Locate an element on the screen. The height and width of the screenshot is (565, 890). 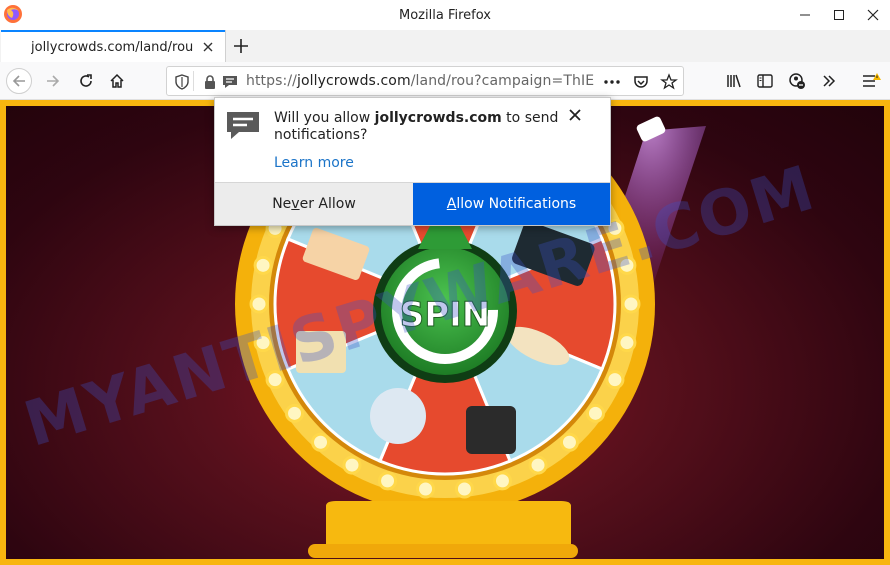
app-menu-button is located at coordinates (871, 81).